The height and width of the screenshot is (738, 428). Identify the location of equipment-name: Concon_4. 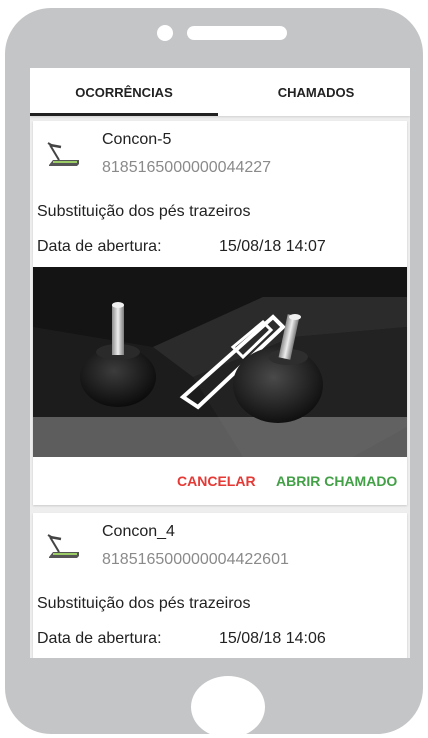
(138, 531).